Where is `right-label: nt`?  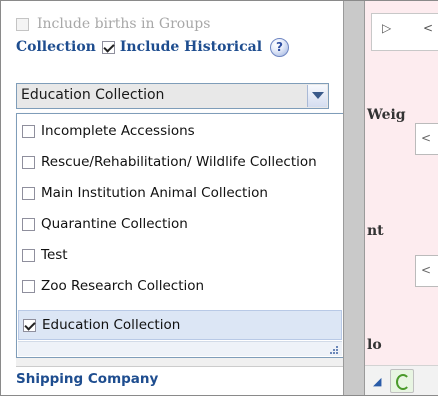
right-label: nt is located at coordinates (375, 231).